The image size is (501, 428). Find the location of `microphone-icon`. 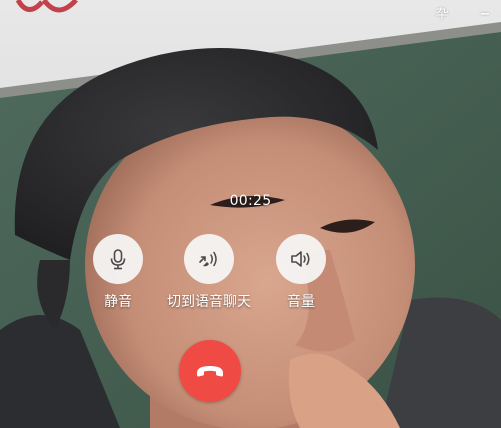

microphone-icon is located at coordinates (118, 259).